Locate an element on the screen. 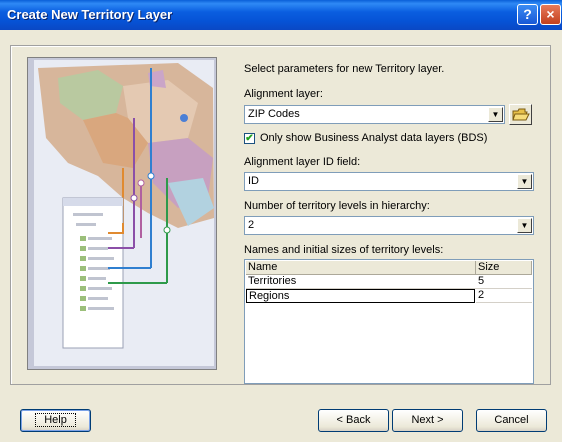 The width and height of the screenshot is (562, 442). alignment-layer-label: Alignment layer: is located at coordinates (283, 94).